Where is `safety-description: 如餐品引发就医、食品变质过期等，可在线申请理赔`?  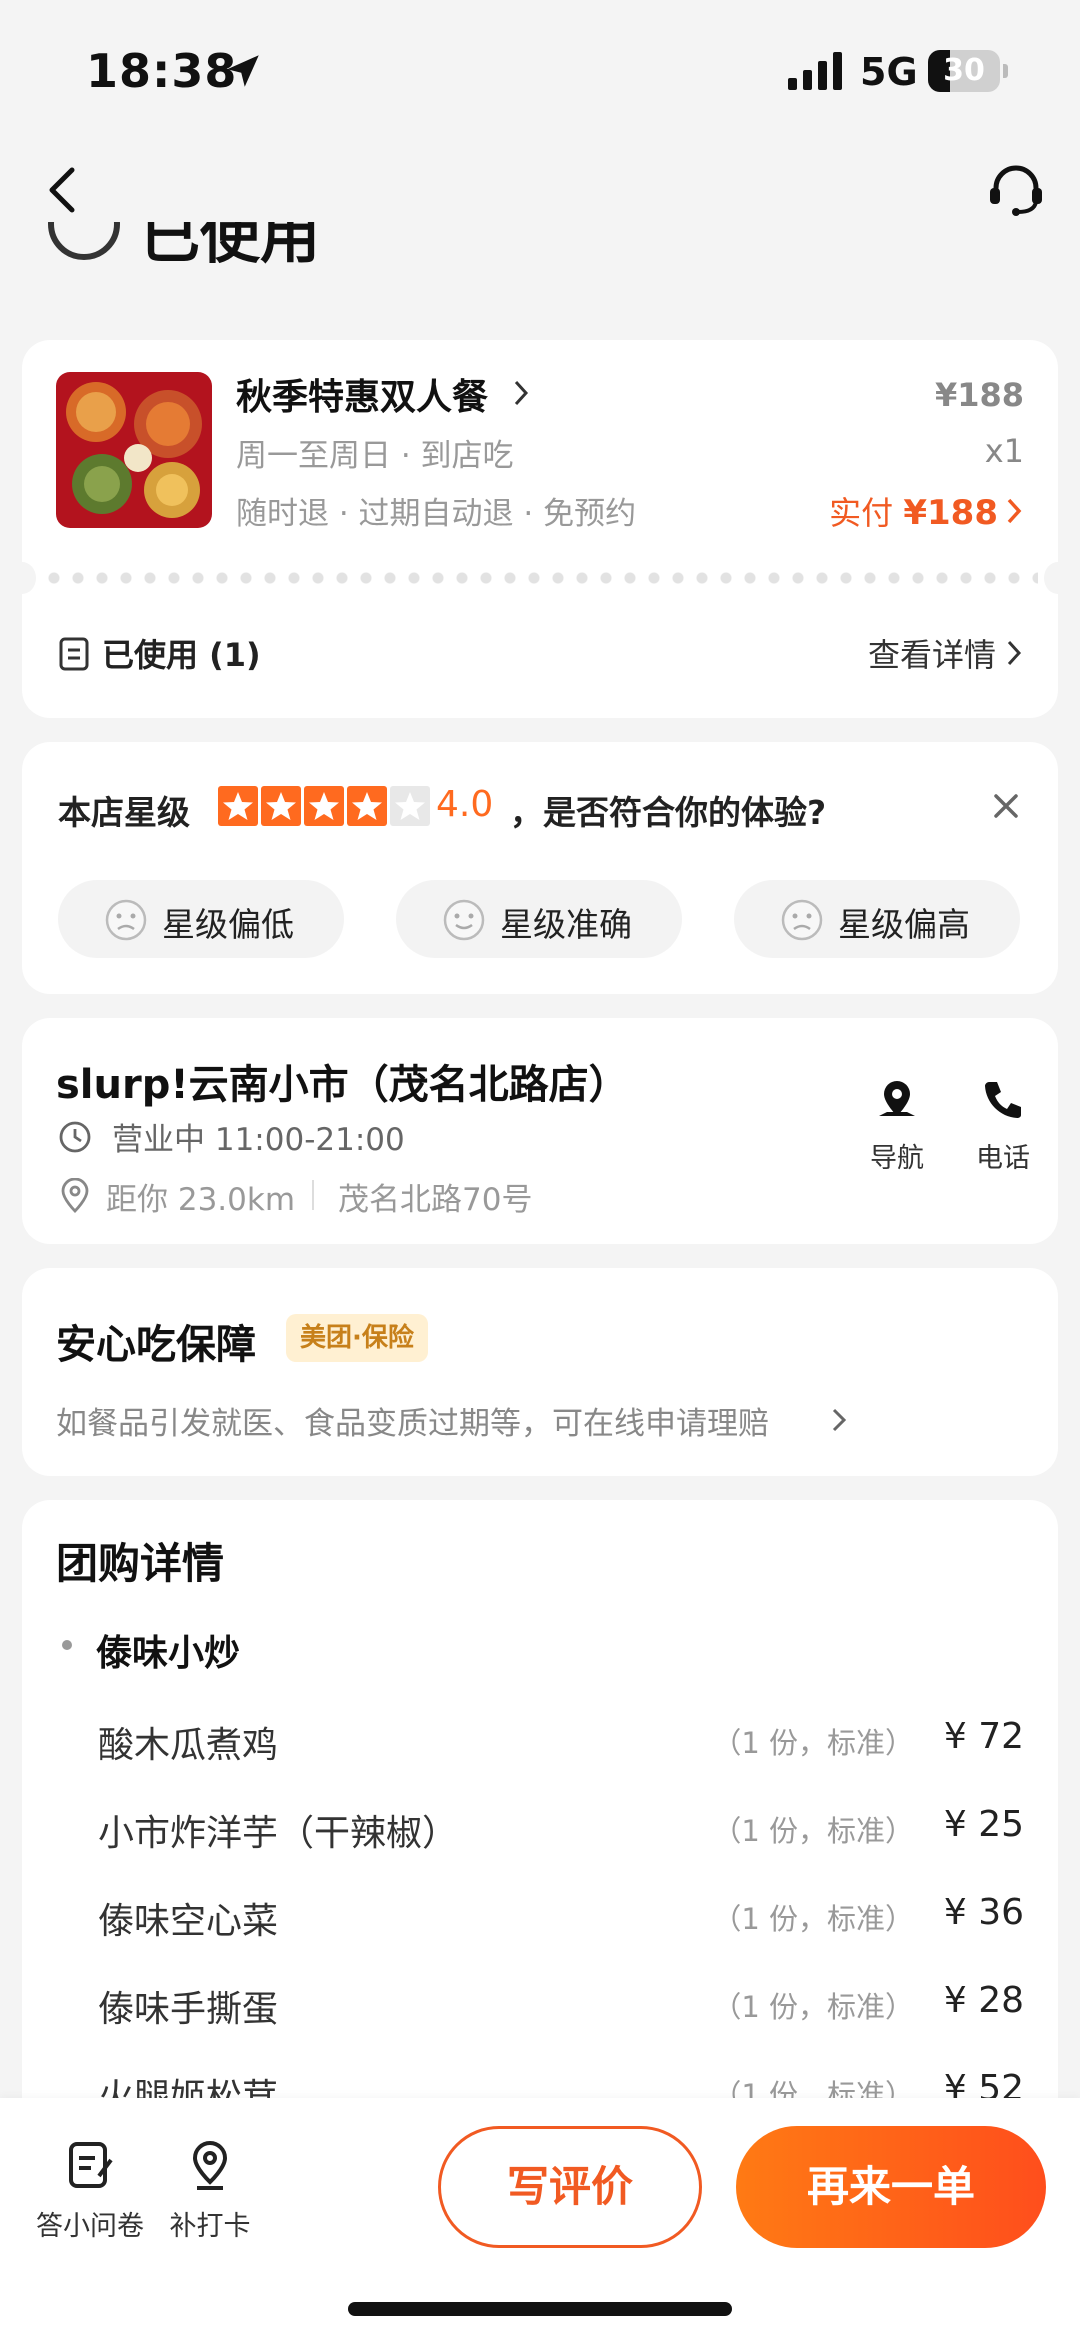
safety-description: 如餐品引发就医、食品变质过期等，可在线申请理赔 is located at coordinates (412, 1424).